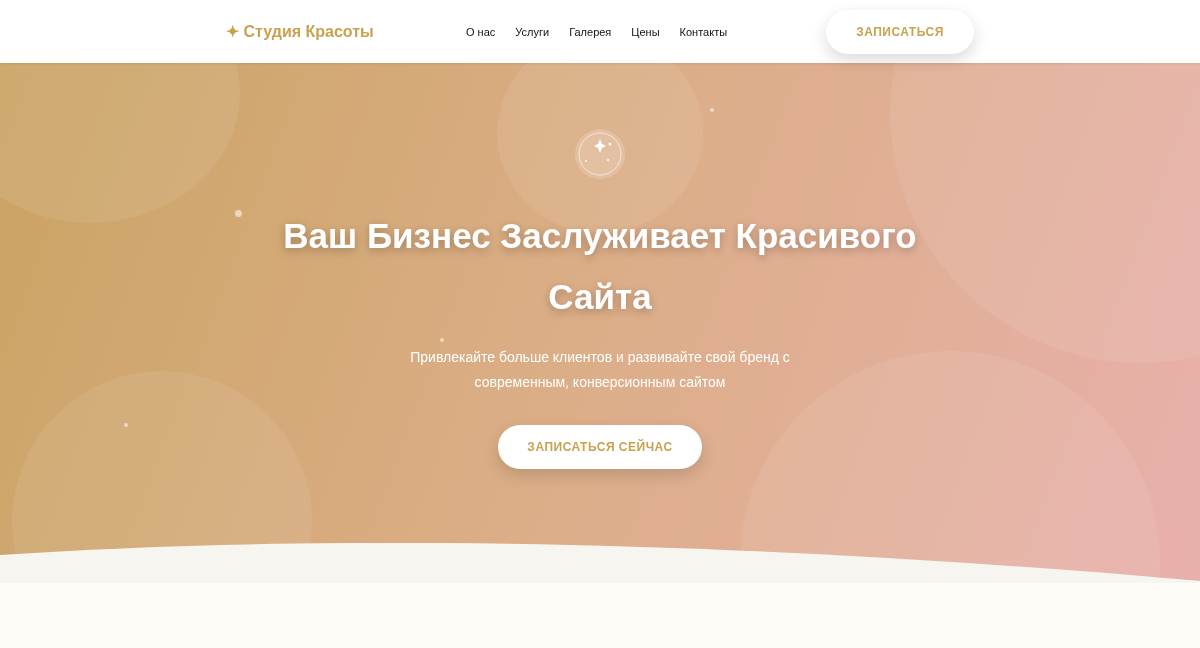  I want to click on hero-title: Ваш Бизнес Заслуживает Красивого Сайта, so click(600, 266).